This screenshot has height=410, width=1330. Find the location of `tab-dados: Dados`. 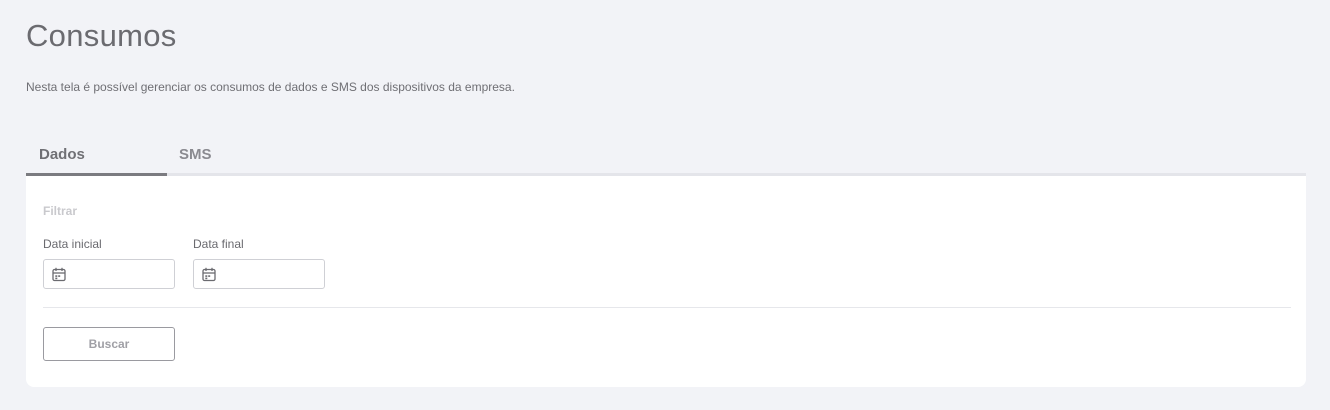

tab-dados: Dados is located at coordinates (96, 156).